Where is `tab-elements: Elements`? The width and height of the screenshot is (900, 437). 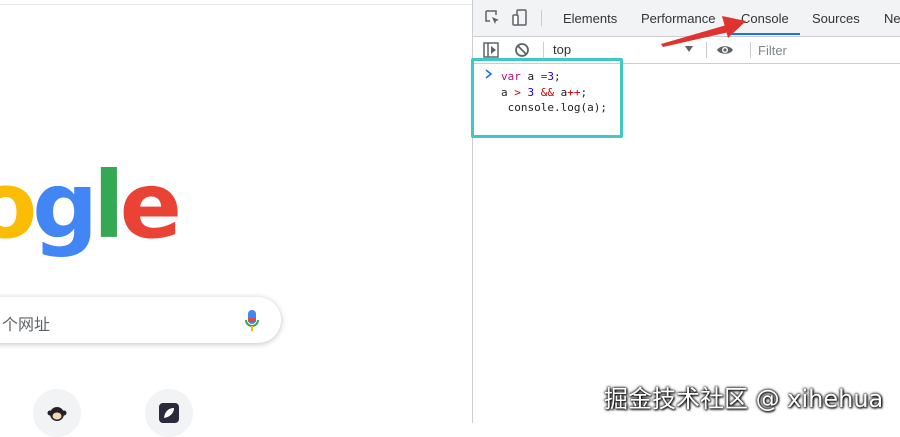 tab-elements: Elements is located at coordinates (590, 18).